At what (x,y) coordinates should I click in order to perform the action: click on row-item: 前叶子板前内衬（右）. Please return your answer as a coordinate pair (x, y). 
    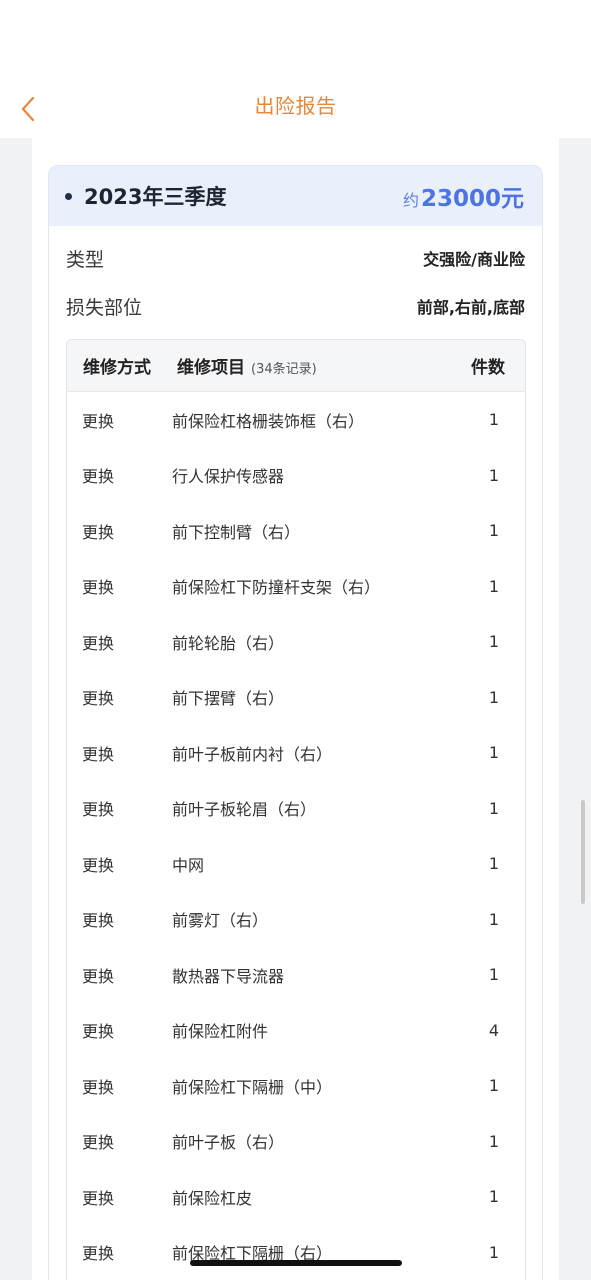
    Looking at the image, I should click on (252, 754).